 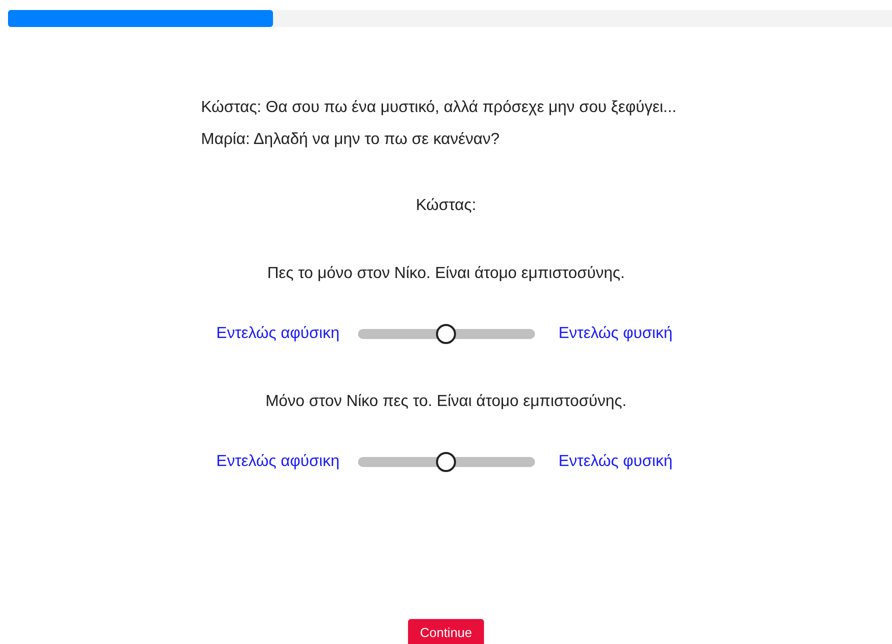 I want to click on speaker-label: Κώστας:, so click(x=446, y=206).